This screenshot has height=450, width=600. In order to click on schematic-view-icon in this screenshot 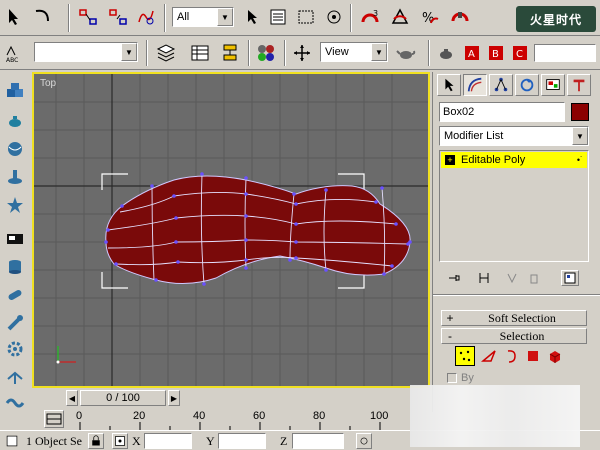, I will do `click(230, 53)`.